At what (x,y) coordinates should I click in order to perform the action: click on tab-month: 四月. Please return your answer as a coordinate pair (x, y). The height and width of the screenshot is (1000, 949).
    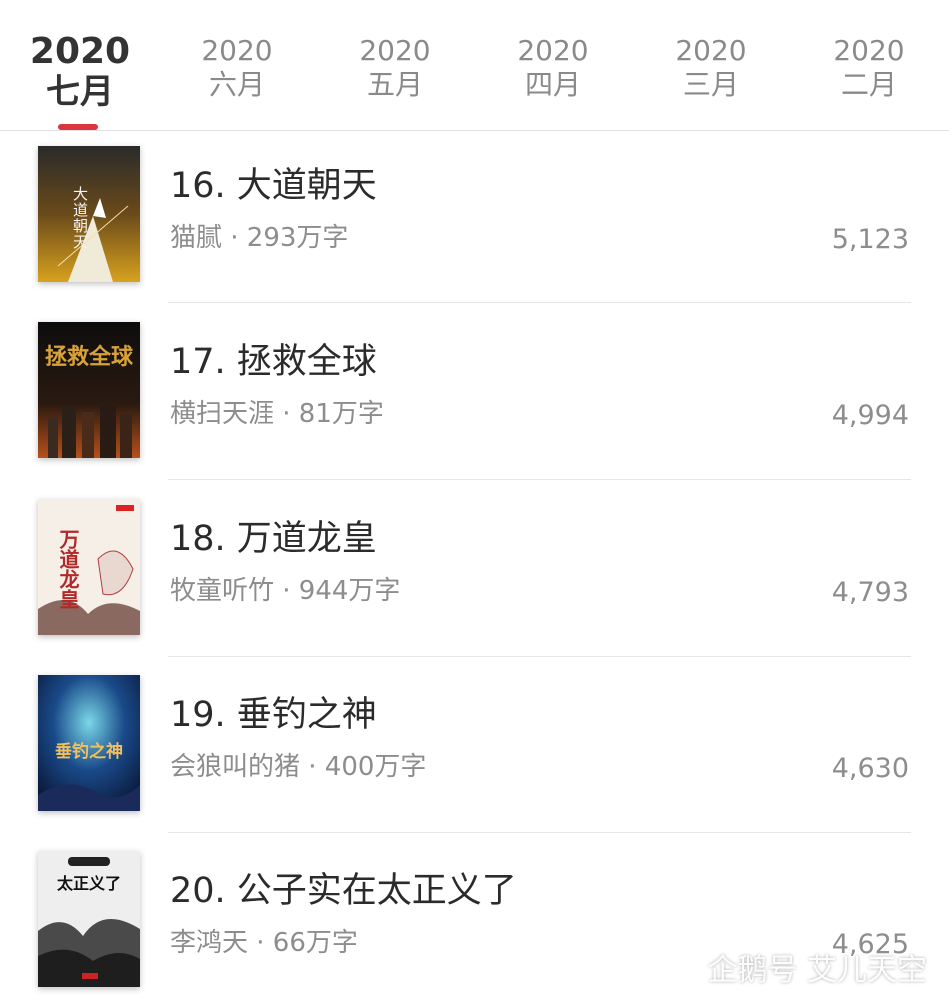
    Looking at the image, I should click on (552, 84).